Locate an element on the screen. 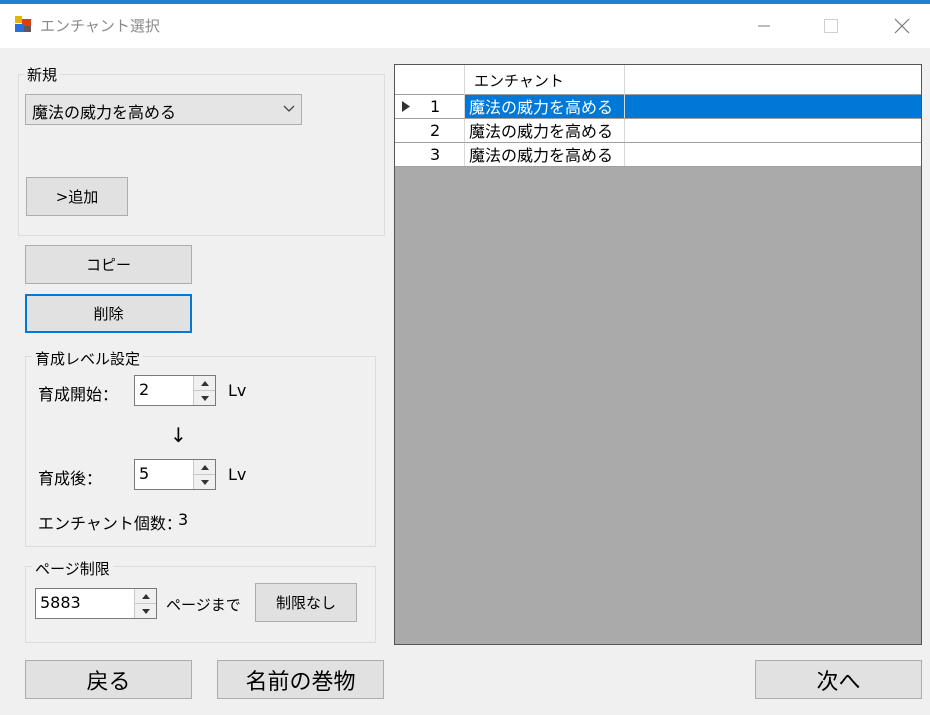 Image resolution: width=930 pixels, height=715 pixels. maximize-button is located at coordinates (831, 26).